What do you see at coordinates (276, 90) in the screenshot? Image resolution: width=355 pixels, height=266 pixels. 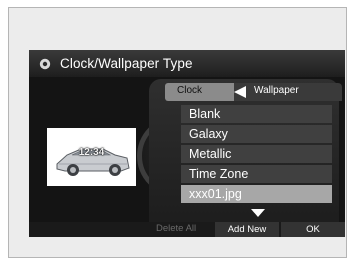 I see `tab-wallpaper-label: Wallpaper` at bounding box center [276, 90].